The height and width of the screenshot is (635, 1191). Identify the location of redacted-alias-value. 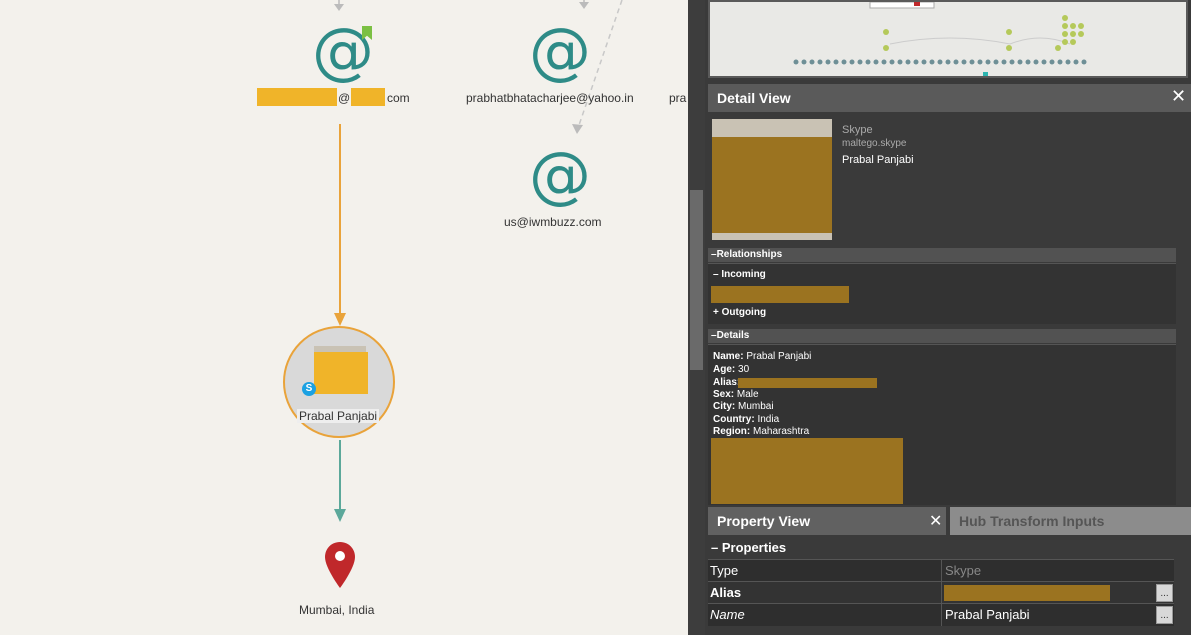
(1027, 593).